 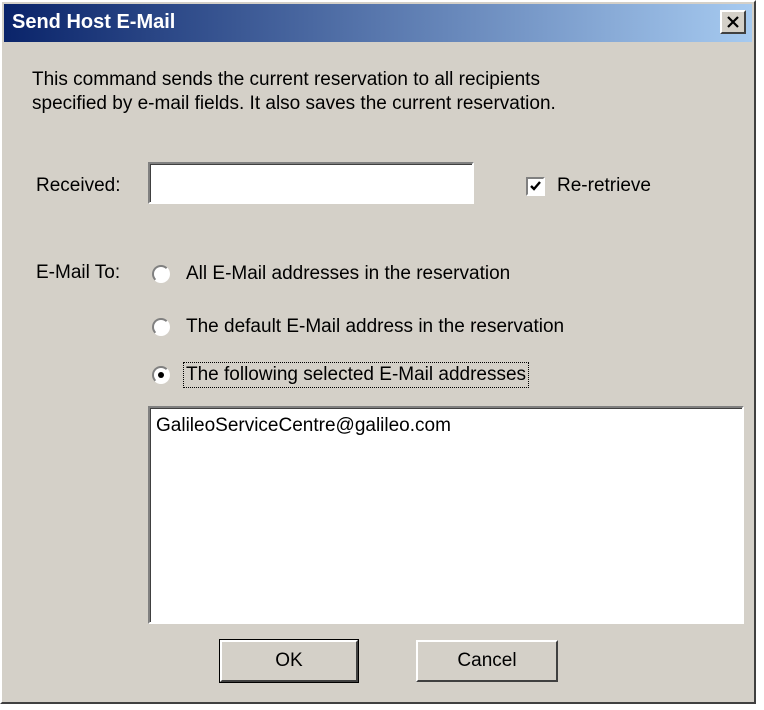 I want to click on radio-selected-dot, so click(x=161, y=375).